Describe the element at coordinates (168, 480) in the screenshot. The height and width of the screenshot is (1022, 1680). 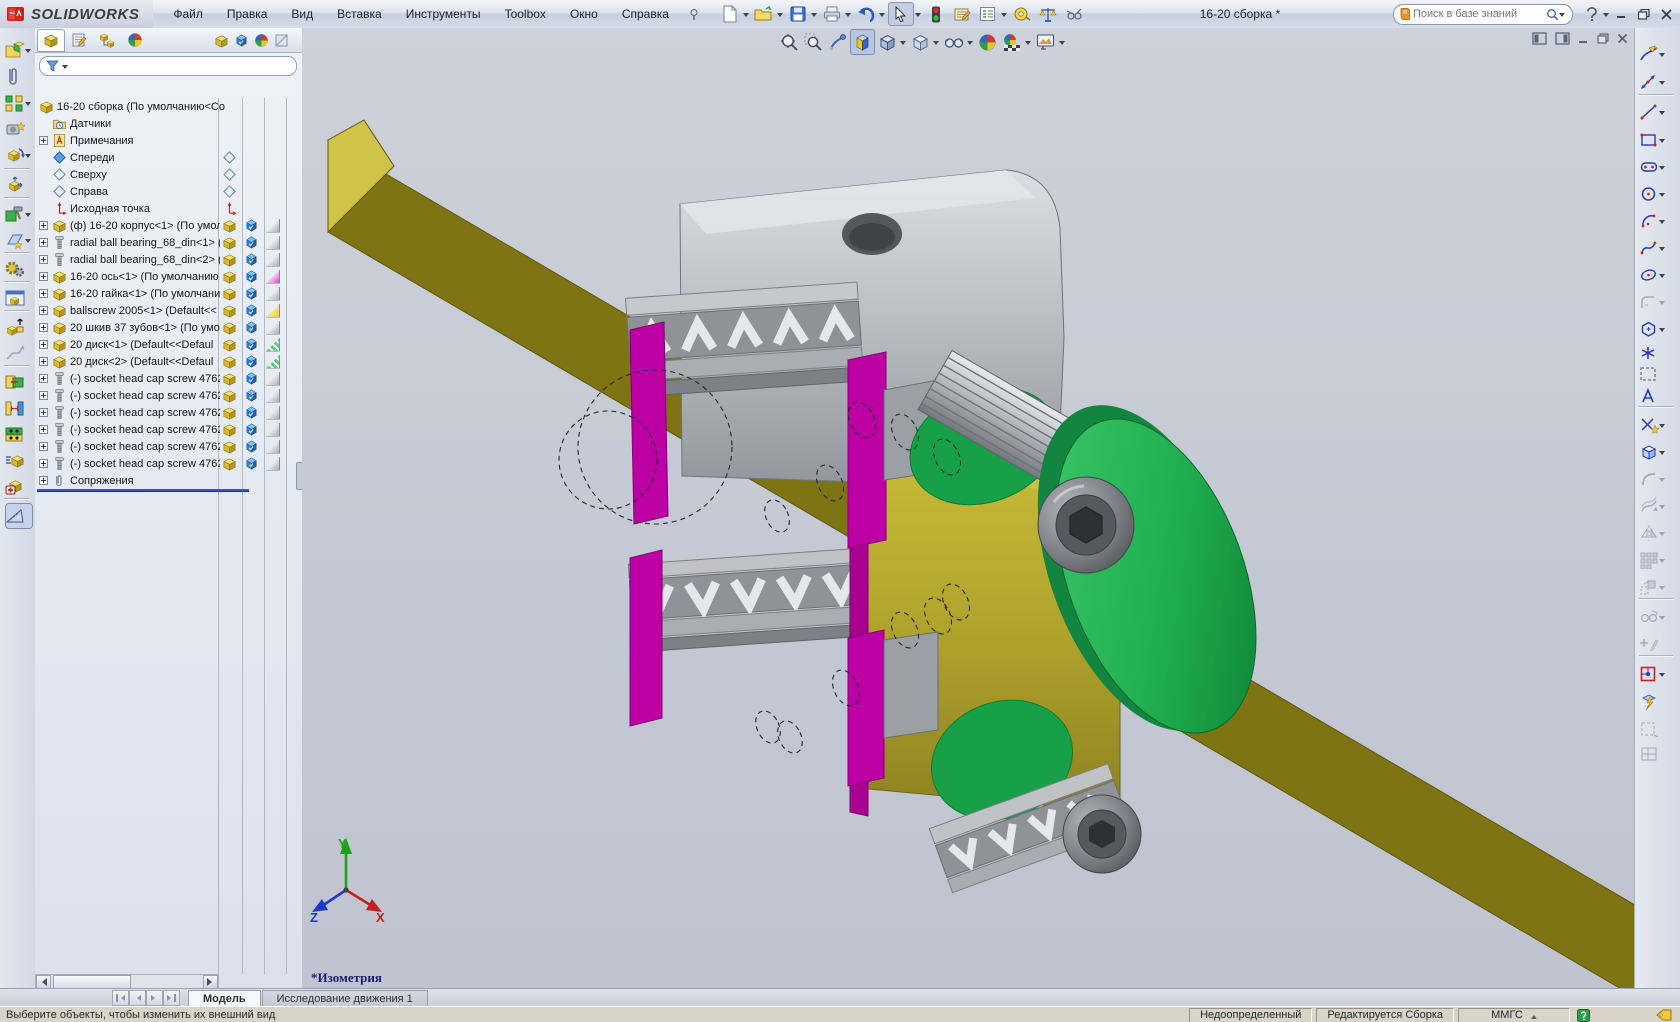
I see `tree-item-mates: Сопряжения` at that location.